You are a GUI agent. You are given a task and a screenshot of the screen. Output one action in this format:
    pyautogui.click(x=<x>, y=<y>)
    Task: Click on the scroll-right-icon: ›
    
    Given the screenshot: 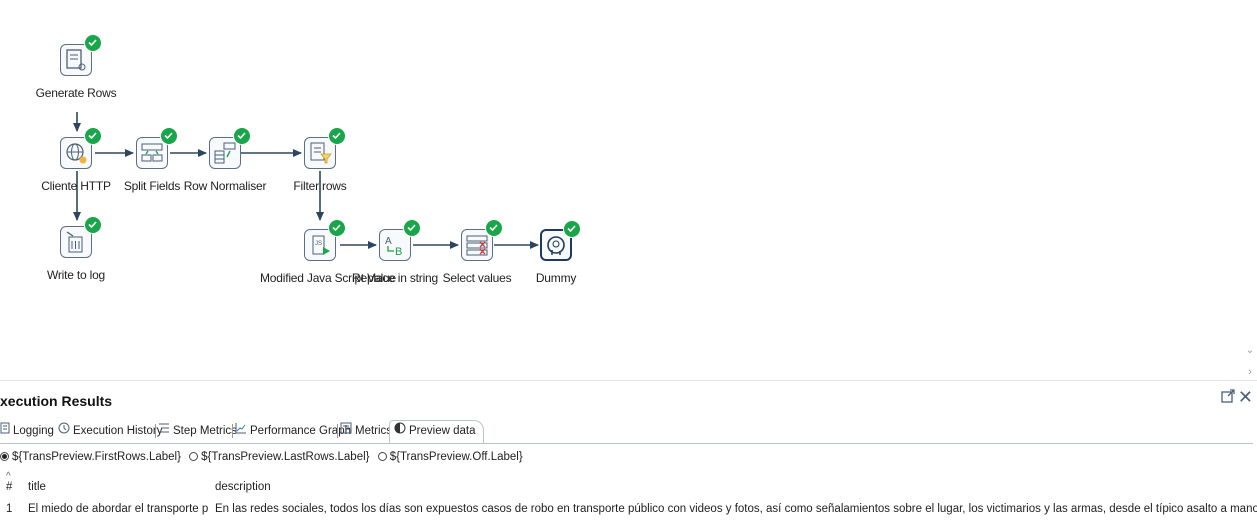 What is the action you would take?
    pyautogui.click(x=1250, y=373)
    